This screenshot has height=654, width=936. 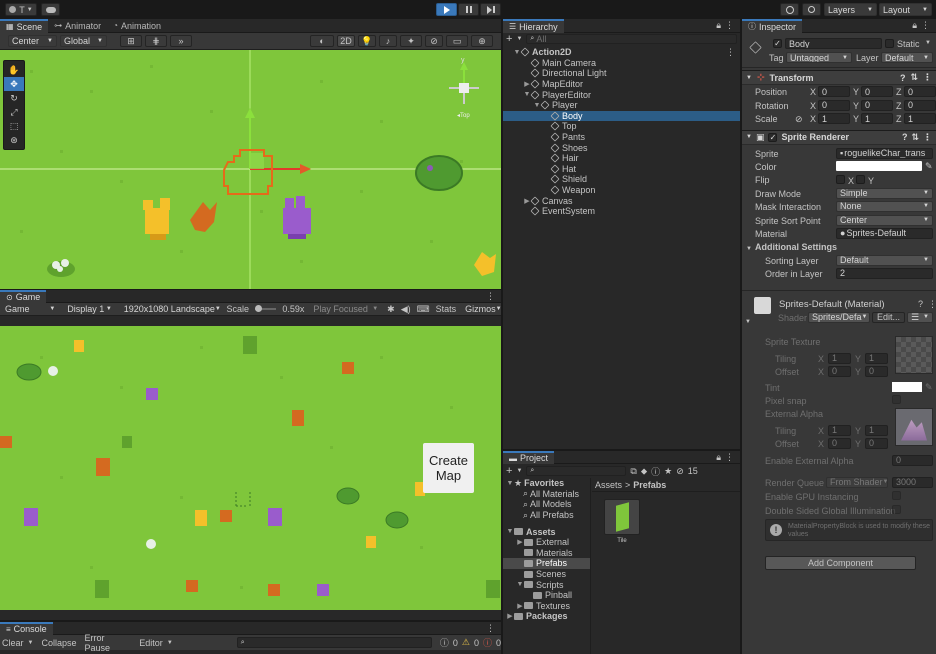 What do you see at coordinates (912, 482) in the screenshot?
I see `render-queue-input: 3000` at bounding box center [912, 482].